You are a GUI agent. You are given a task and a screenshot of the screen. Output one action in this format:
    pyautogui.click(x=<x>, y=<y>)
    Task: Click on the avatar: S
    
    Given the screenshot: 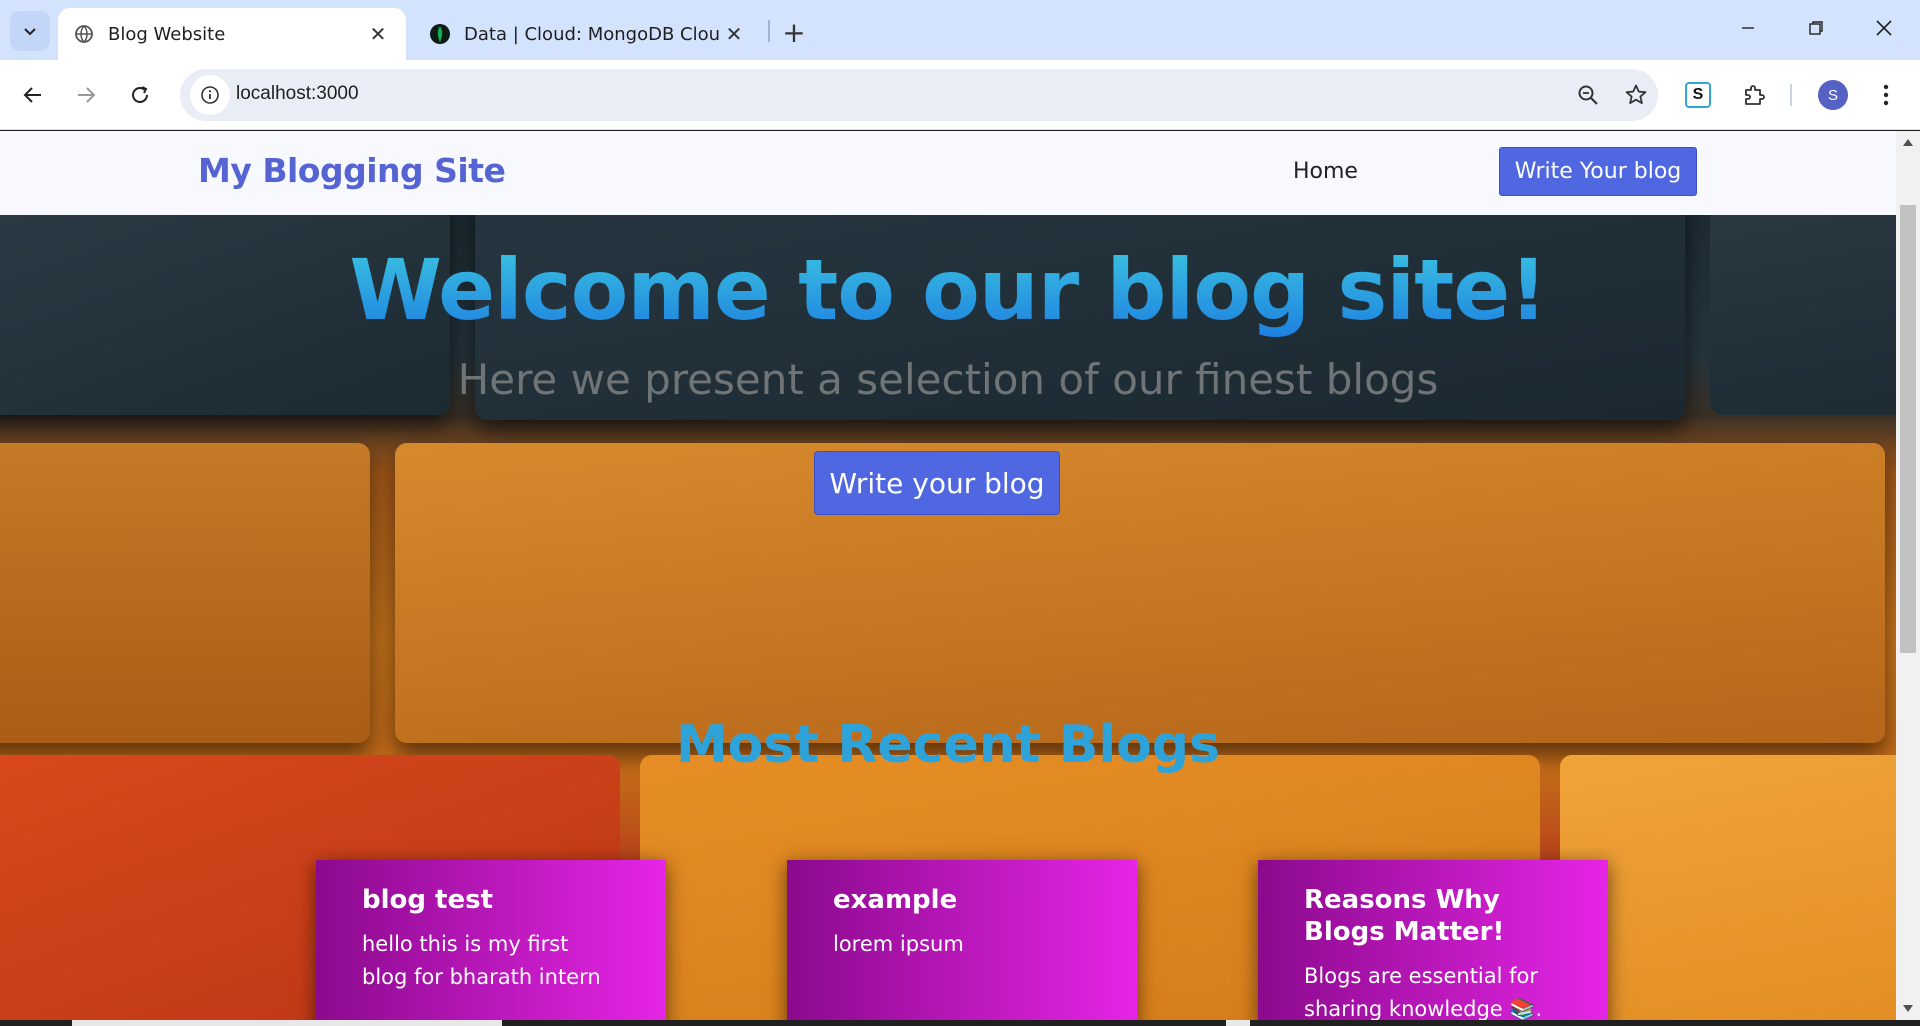 What is the action you would take?
    pyautogui.click(x=1833, y=95)
    